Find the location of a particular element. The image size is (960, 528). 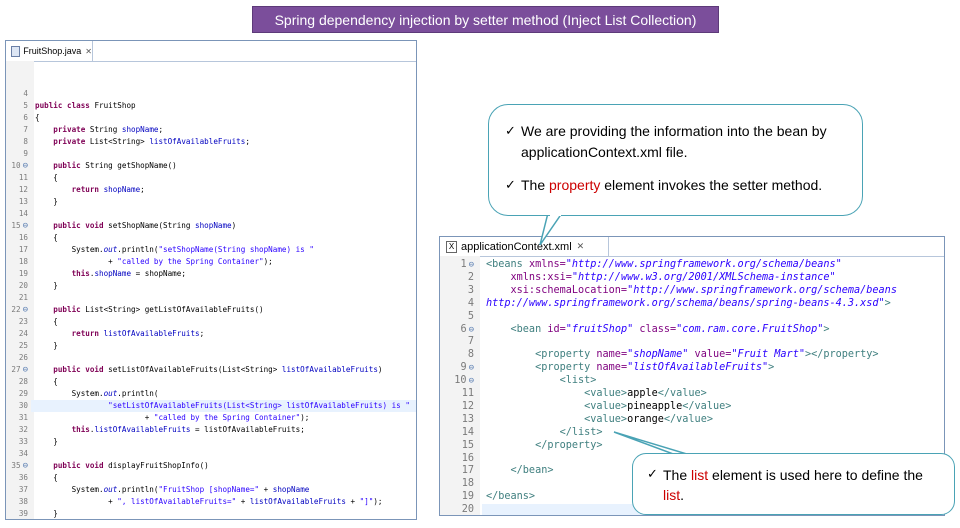

code-line: </beans> is located at coordinates (510, 497).